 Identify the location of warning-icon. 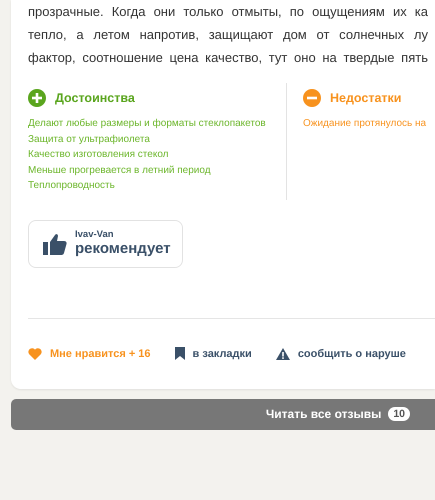
(283, 354).